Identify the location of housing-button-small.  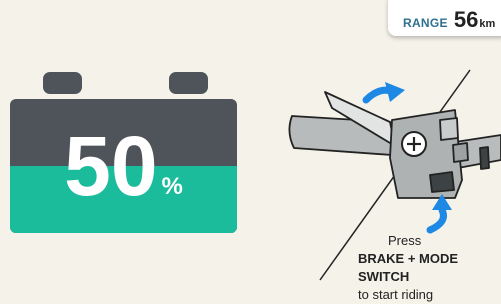
(484, 158).